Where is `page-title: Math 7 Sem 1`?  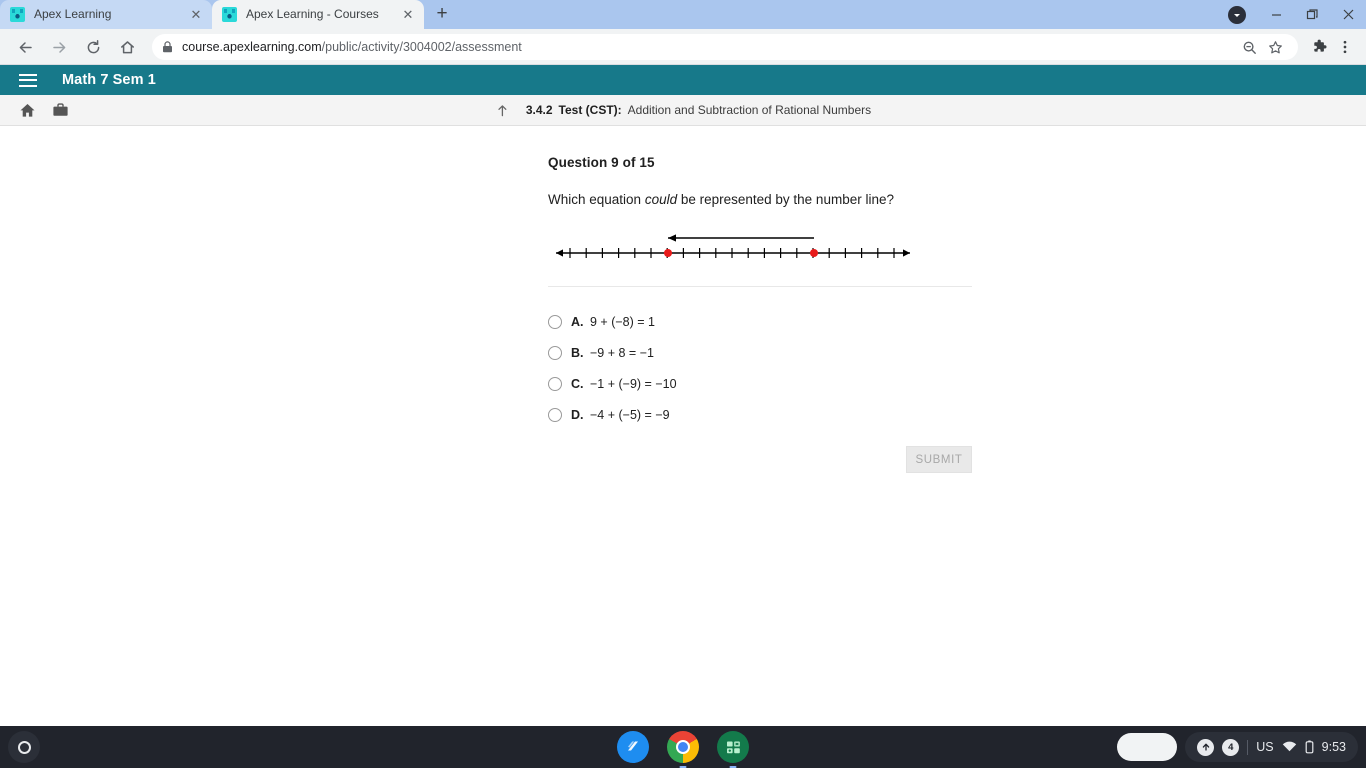
page-title: Math 7 Sem 1 is located at coordinates (109, 80).